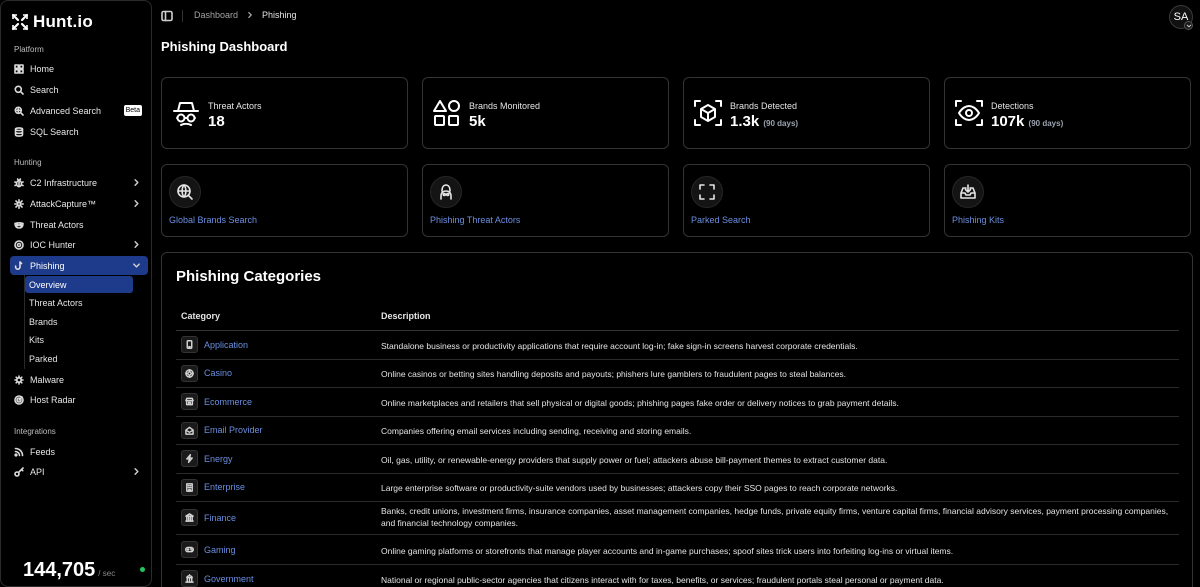 The image size is (1200, 587). I want to click on sidebar-item-home: Home, so click(79, 68).